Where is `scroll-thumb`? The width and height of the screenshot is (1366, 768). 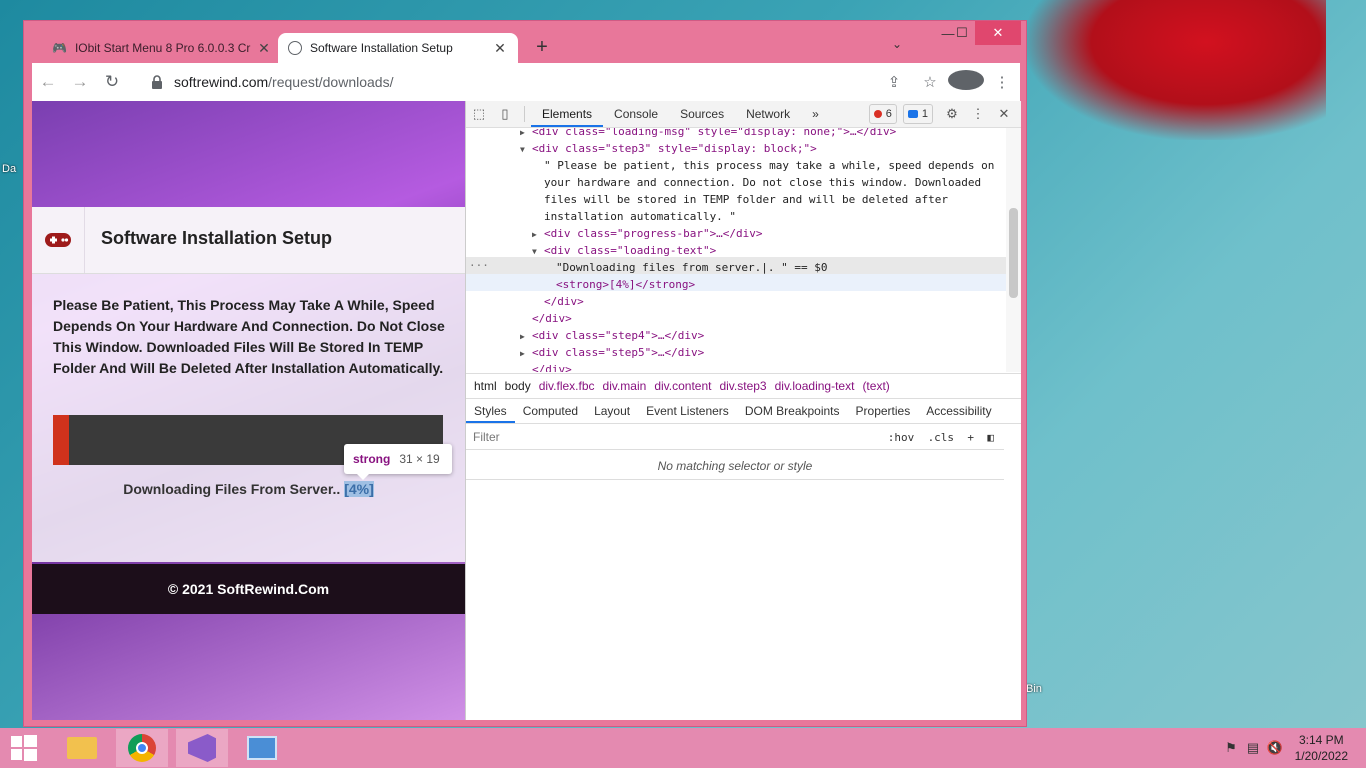
scroll-thumb is located at coordinates (1013, 253).